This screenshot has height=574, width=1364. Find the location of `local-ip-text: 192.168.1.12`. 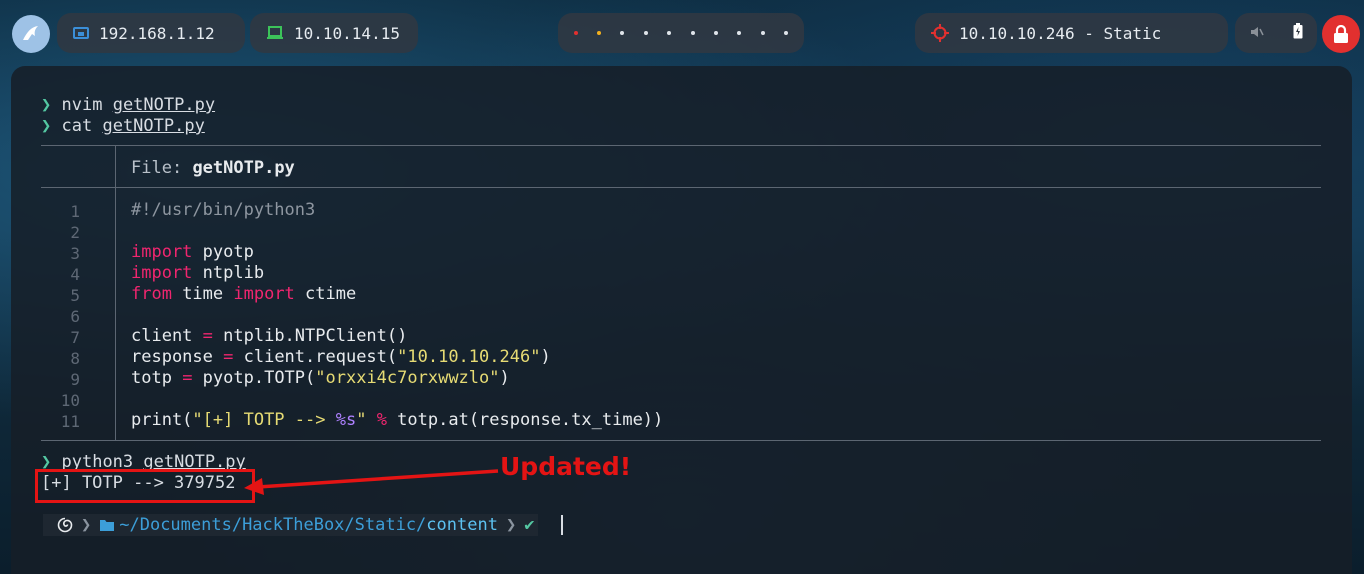

local-ip-text: 192.168.1.12 is located at coordinates (157, 33).